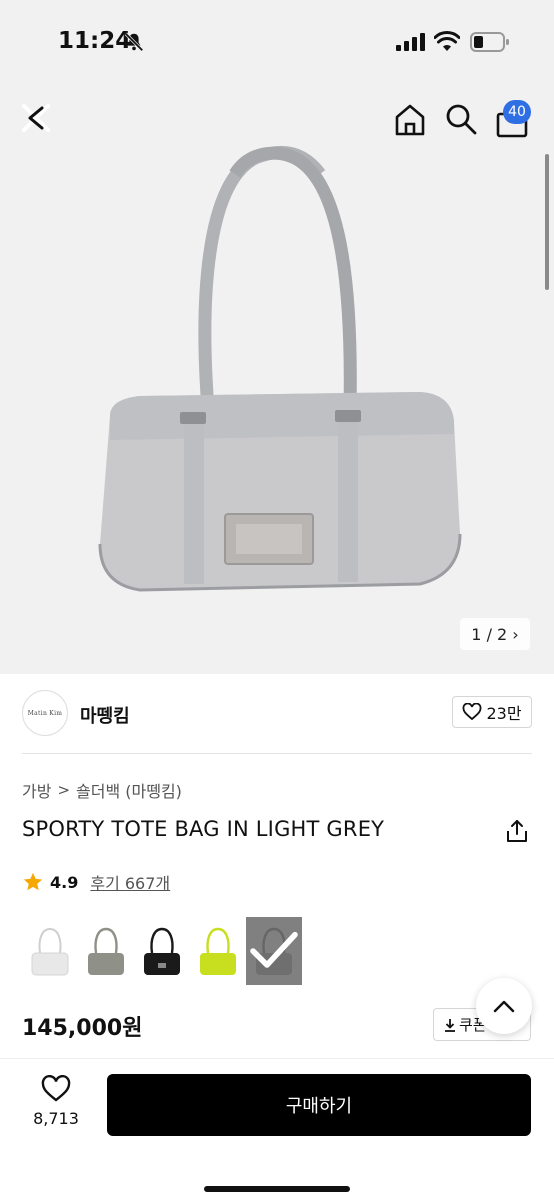  Describe the element at coordinates (410, 120) in the screenshot. I see `home-icon` at that location.